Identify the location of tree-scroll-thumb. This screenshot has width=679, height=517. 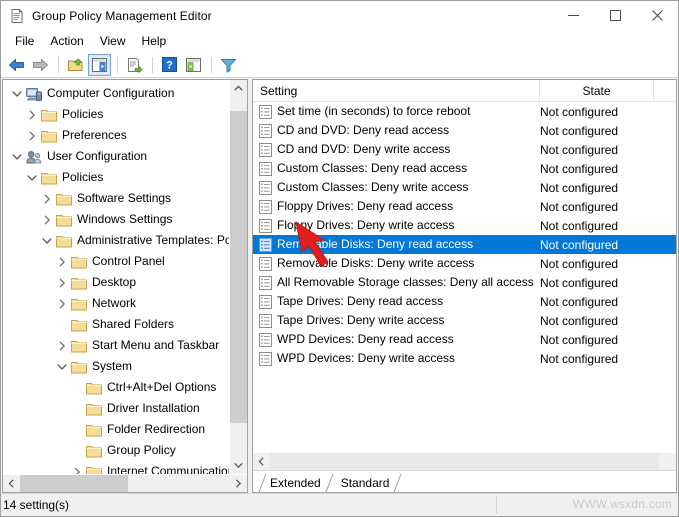
(238, 267).